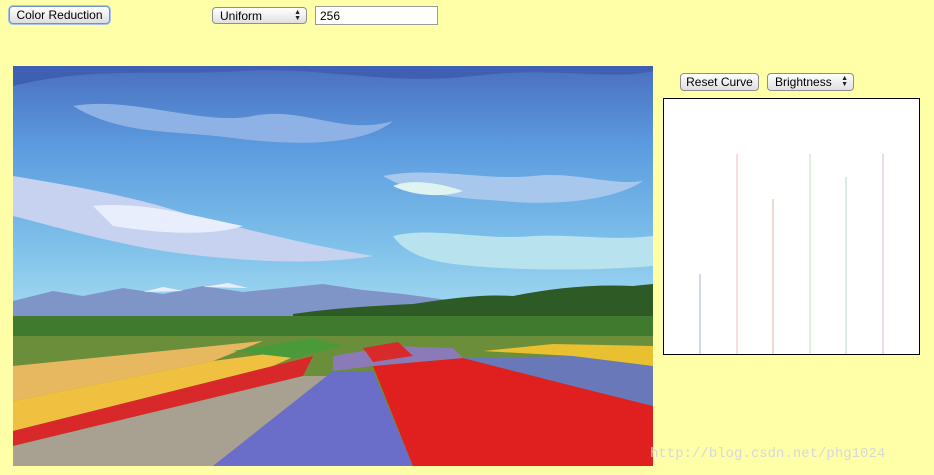 The image size is (934, 475). I want to click on curve-channel-select: Brightness ▲ ▼, so click(810, 82).